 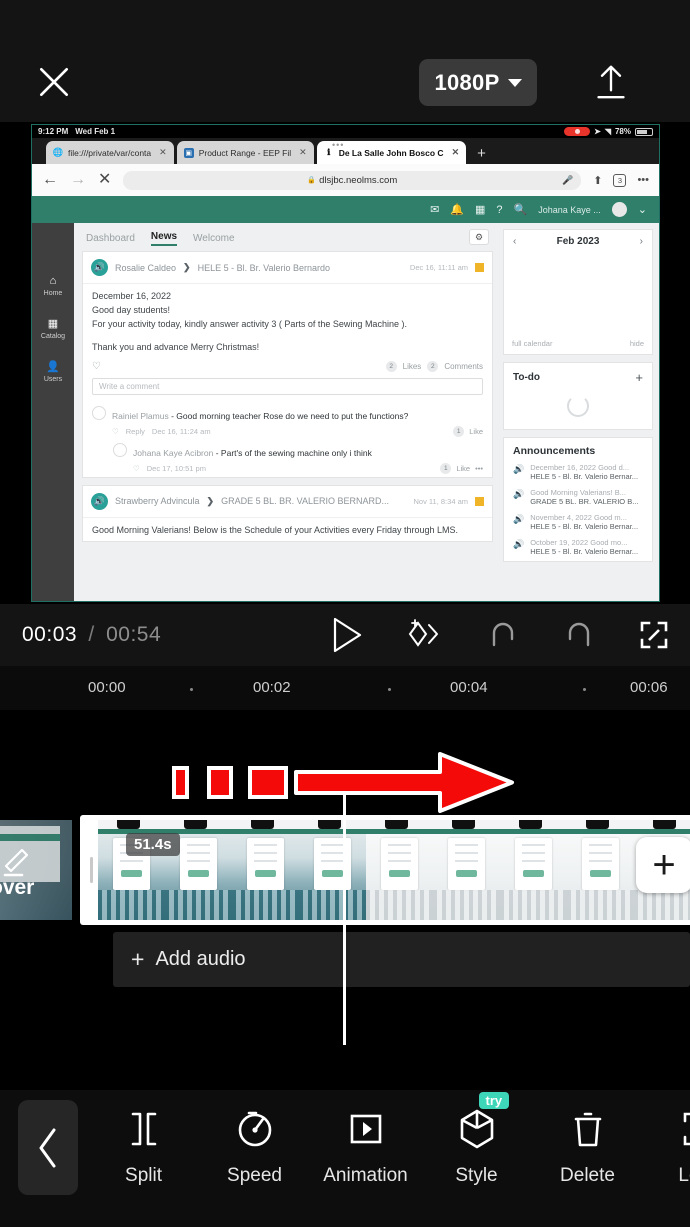 I want to click on lms-tab-bar: Dashboard News Welcome ⚙, so click(x=287, y=240).